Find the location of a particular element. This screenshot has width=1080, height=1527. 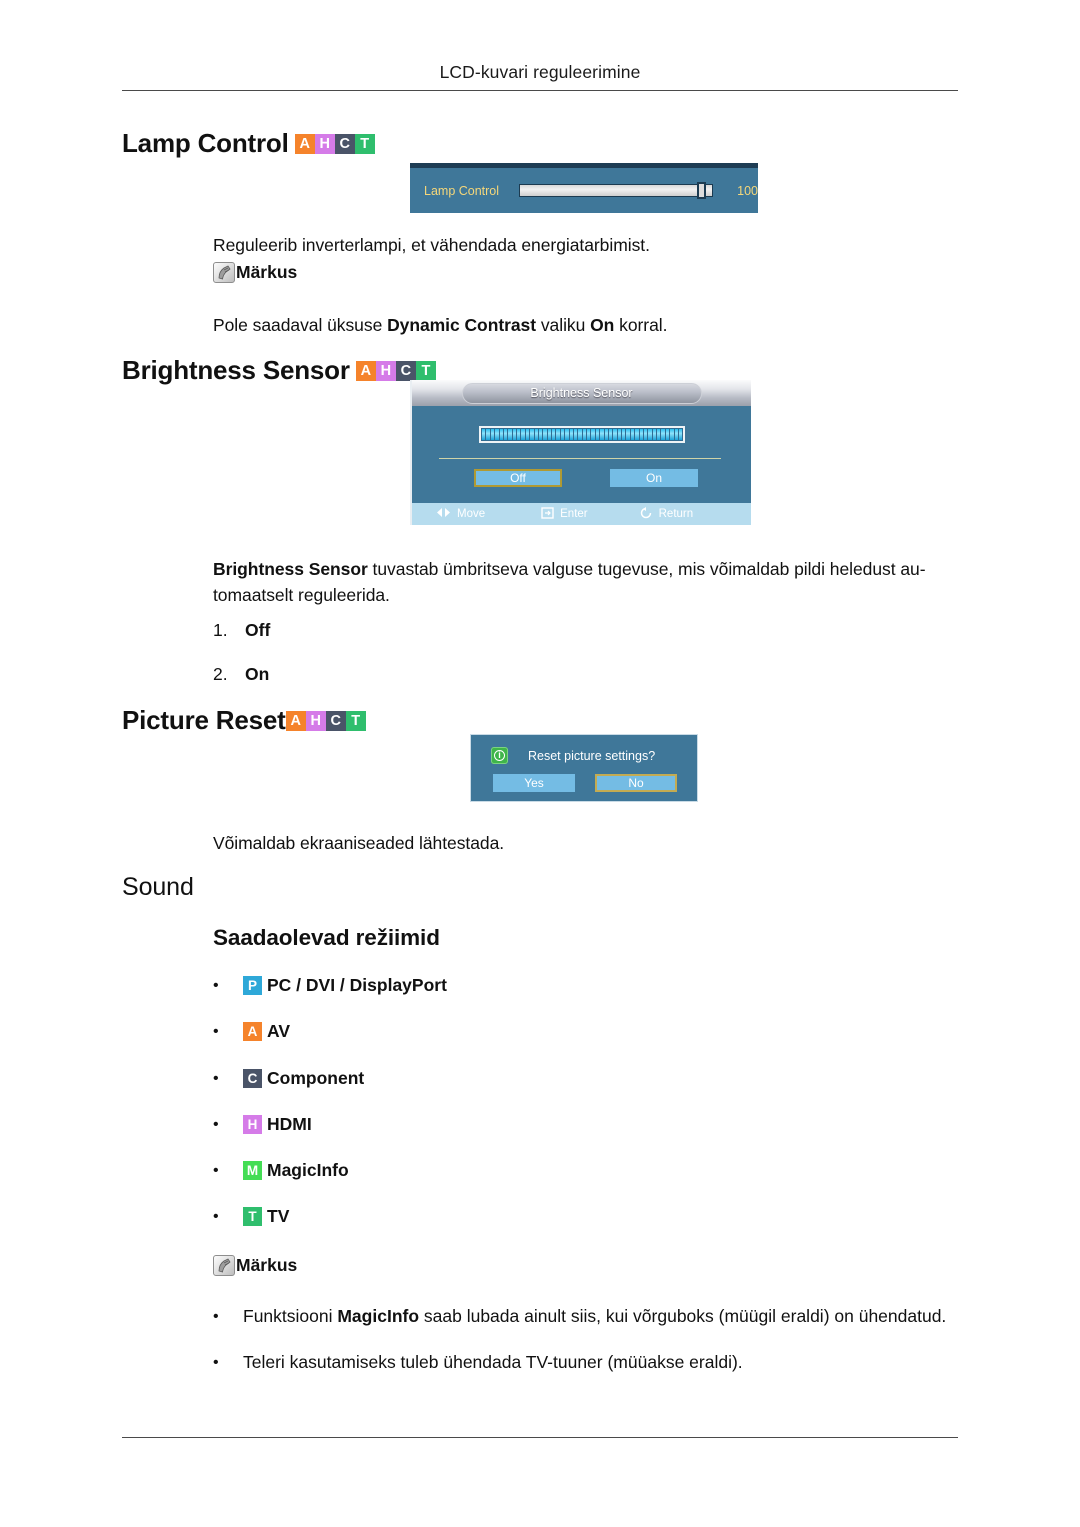

note-term-magicinfo: MagicInfo is located at coordinates (378, 1316).